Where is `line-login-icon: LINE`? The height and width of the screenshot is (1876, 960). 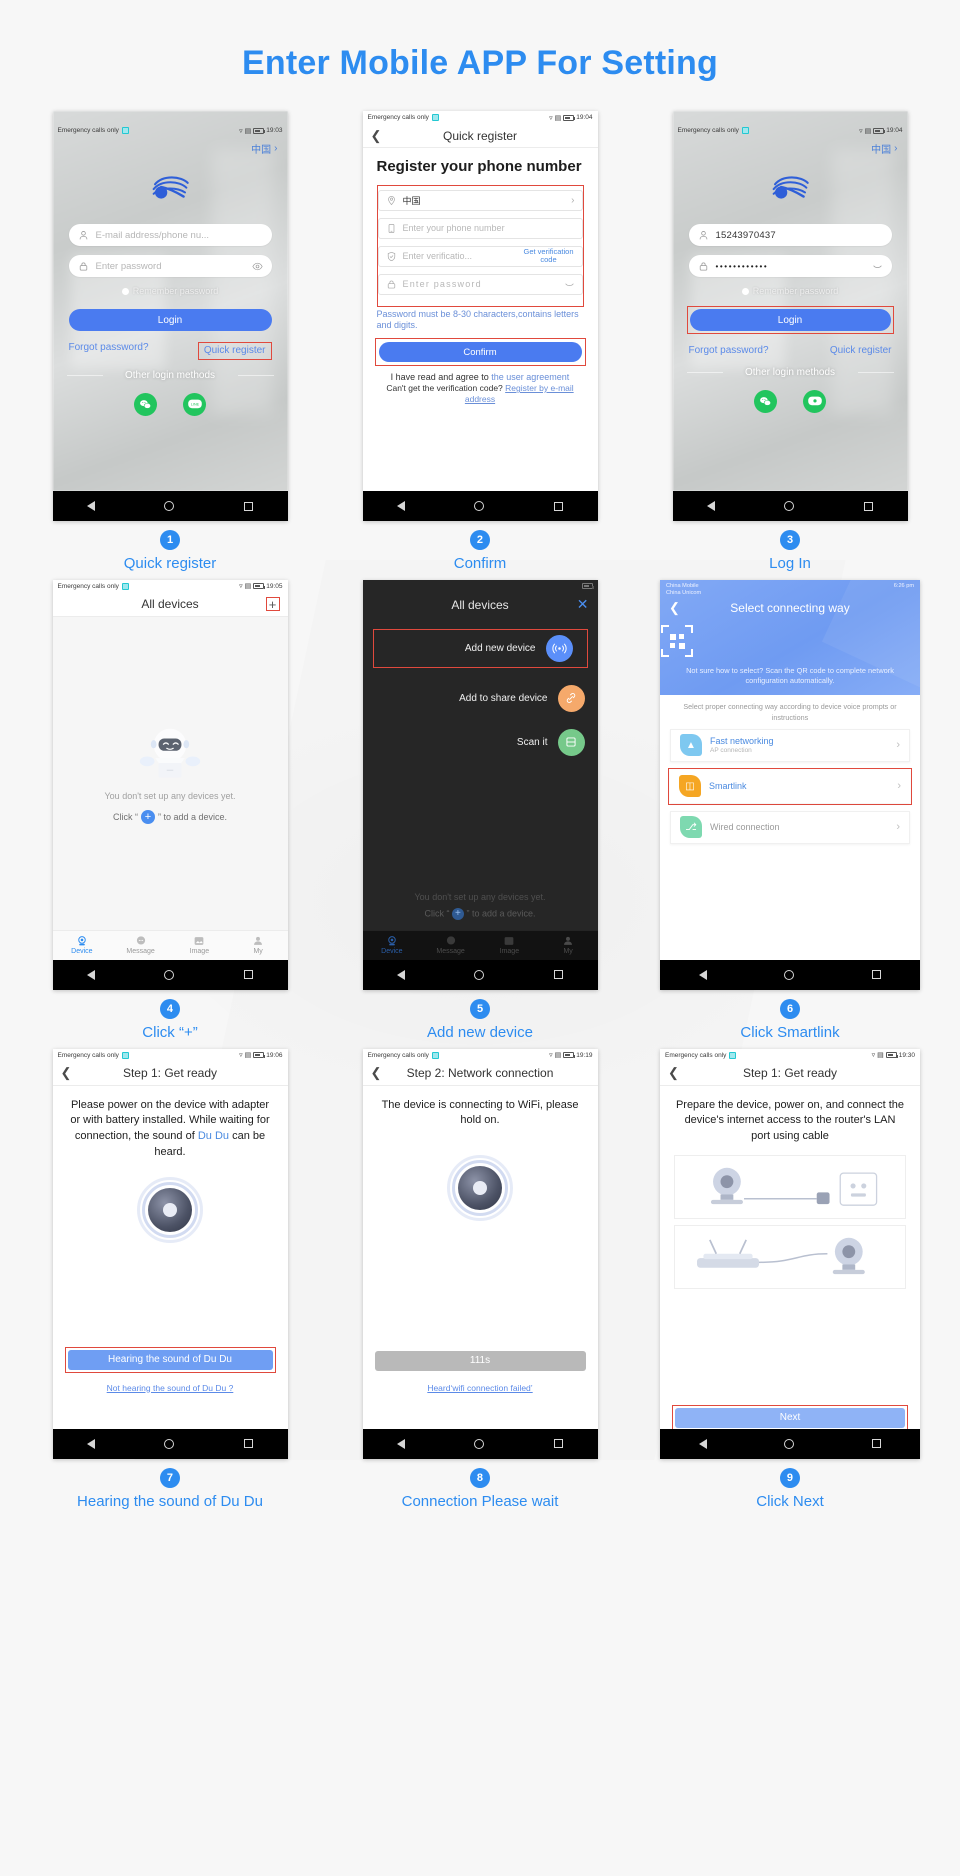
line-login-icon: LINE is located at coordinates (194, 404).